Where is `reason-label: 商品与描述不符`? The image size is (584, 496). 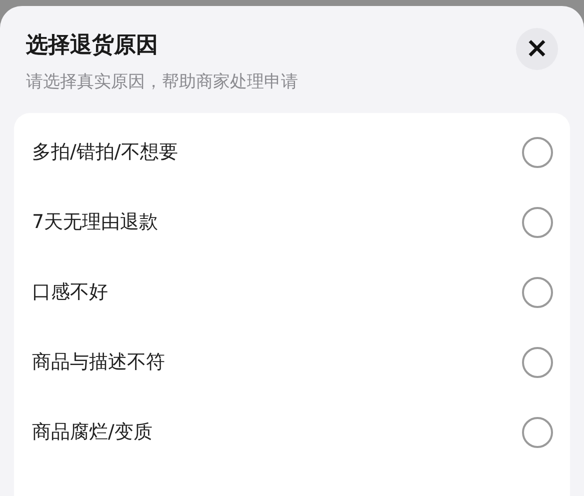
reason-label: 商品与描述不符 is located at coordinates (98, 362).